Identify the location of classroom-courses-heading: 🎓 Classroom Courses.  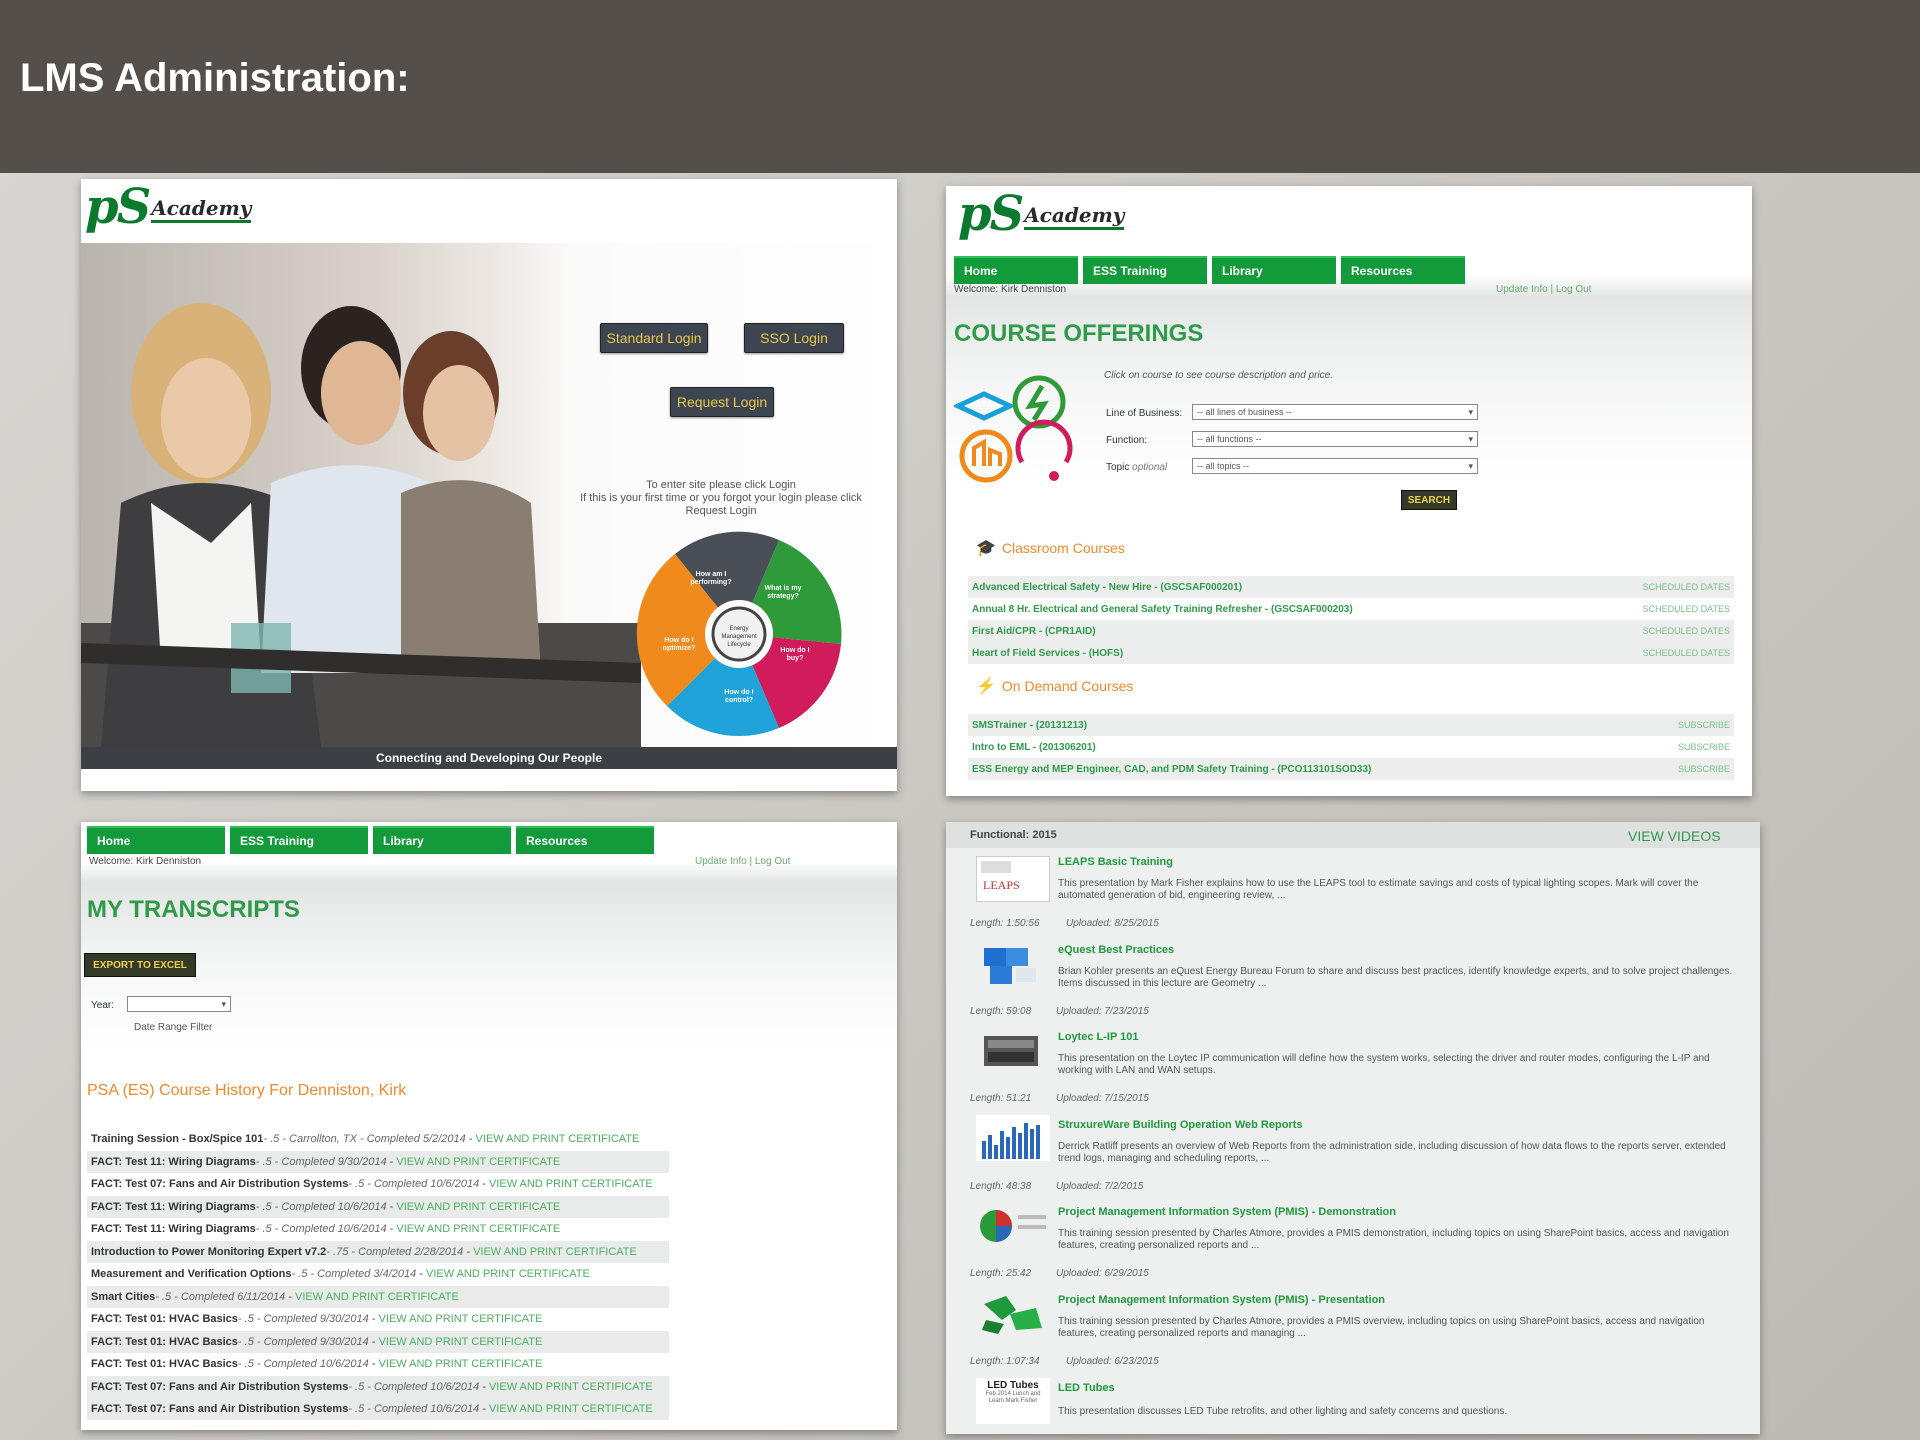
(1050, 548).